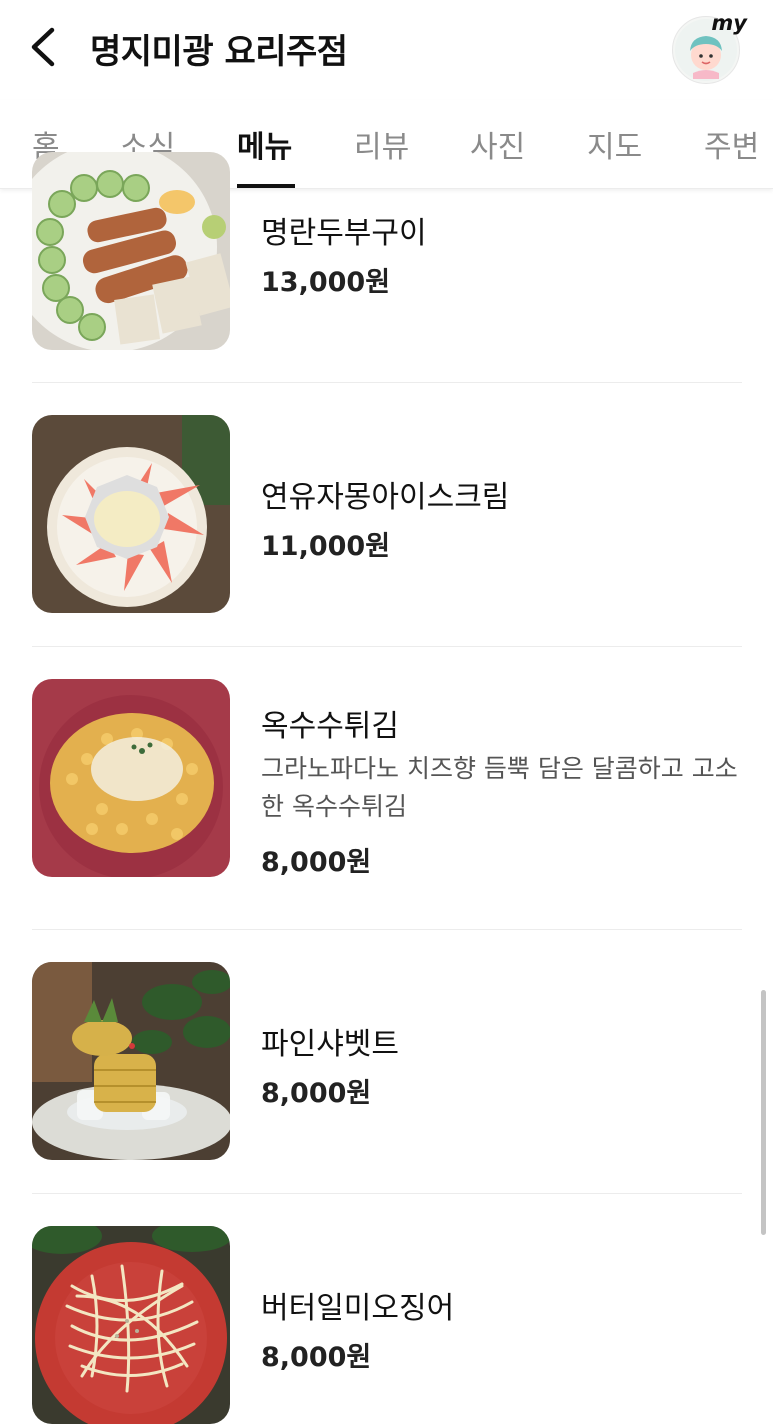 The image size is (773, 1424). I want to click on menu-item-name: 옥수수튀김, so click(330, 726).